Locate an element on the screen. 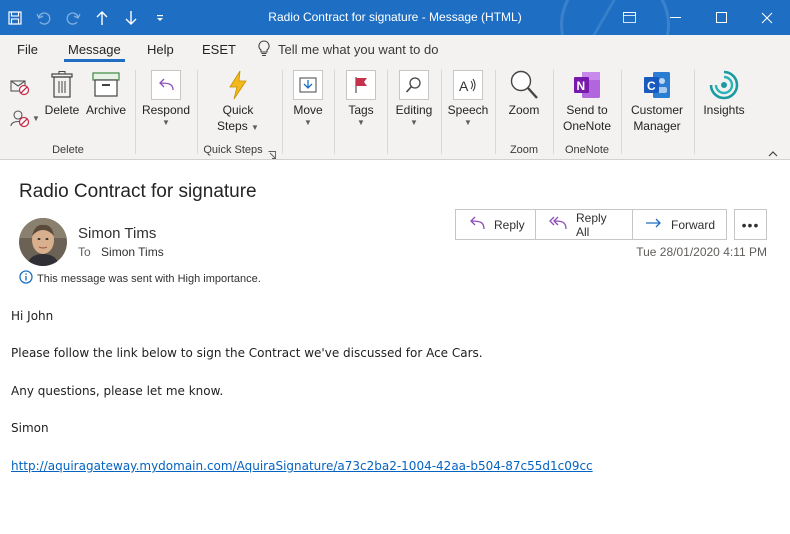  previous-item-icon is located at coordinates (101, 17).